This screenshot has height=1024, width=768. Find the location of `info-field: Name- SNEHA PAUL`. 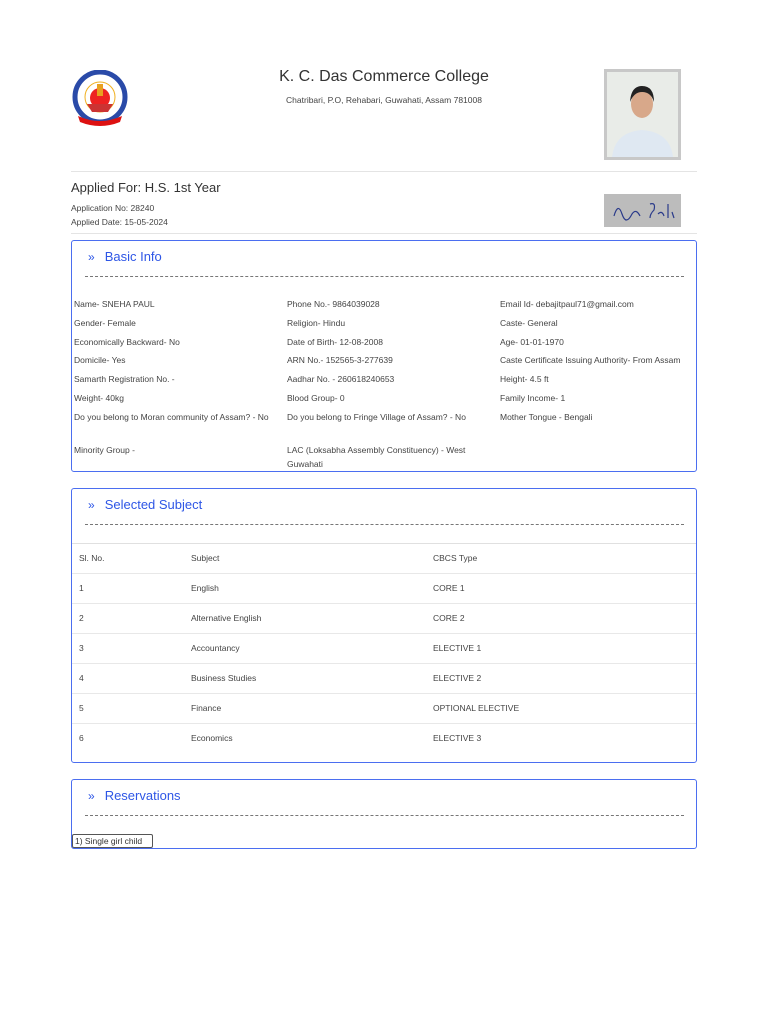

info-field: Name- SNEHA PAUL is located at coordinates (114, 304).